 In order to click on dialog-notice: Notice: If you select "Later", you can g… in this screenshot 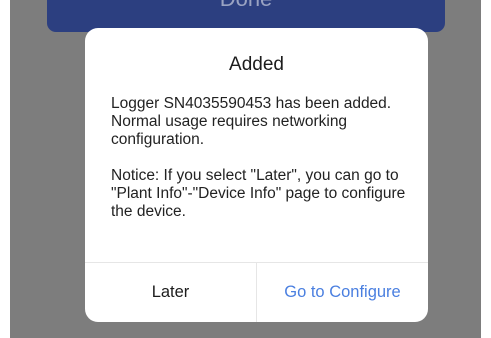, I will do `click(258, 193)`.